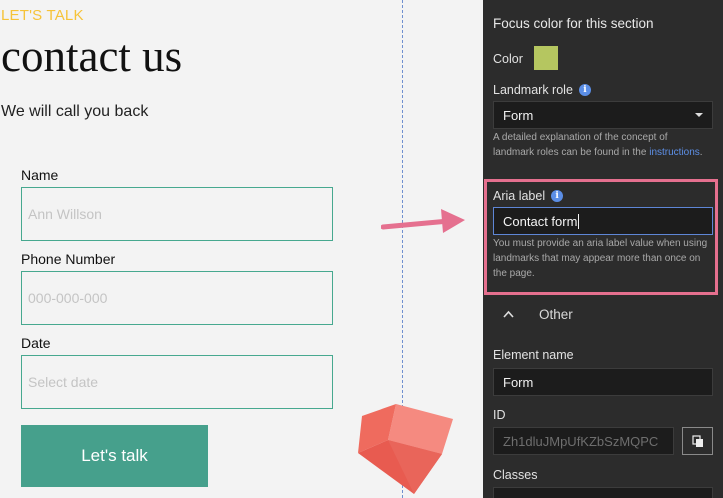  Describe the element at coordinates (508, 314) in the screenshot. I see `chevron-up-icon` at that location.